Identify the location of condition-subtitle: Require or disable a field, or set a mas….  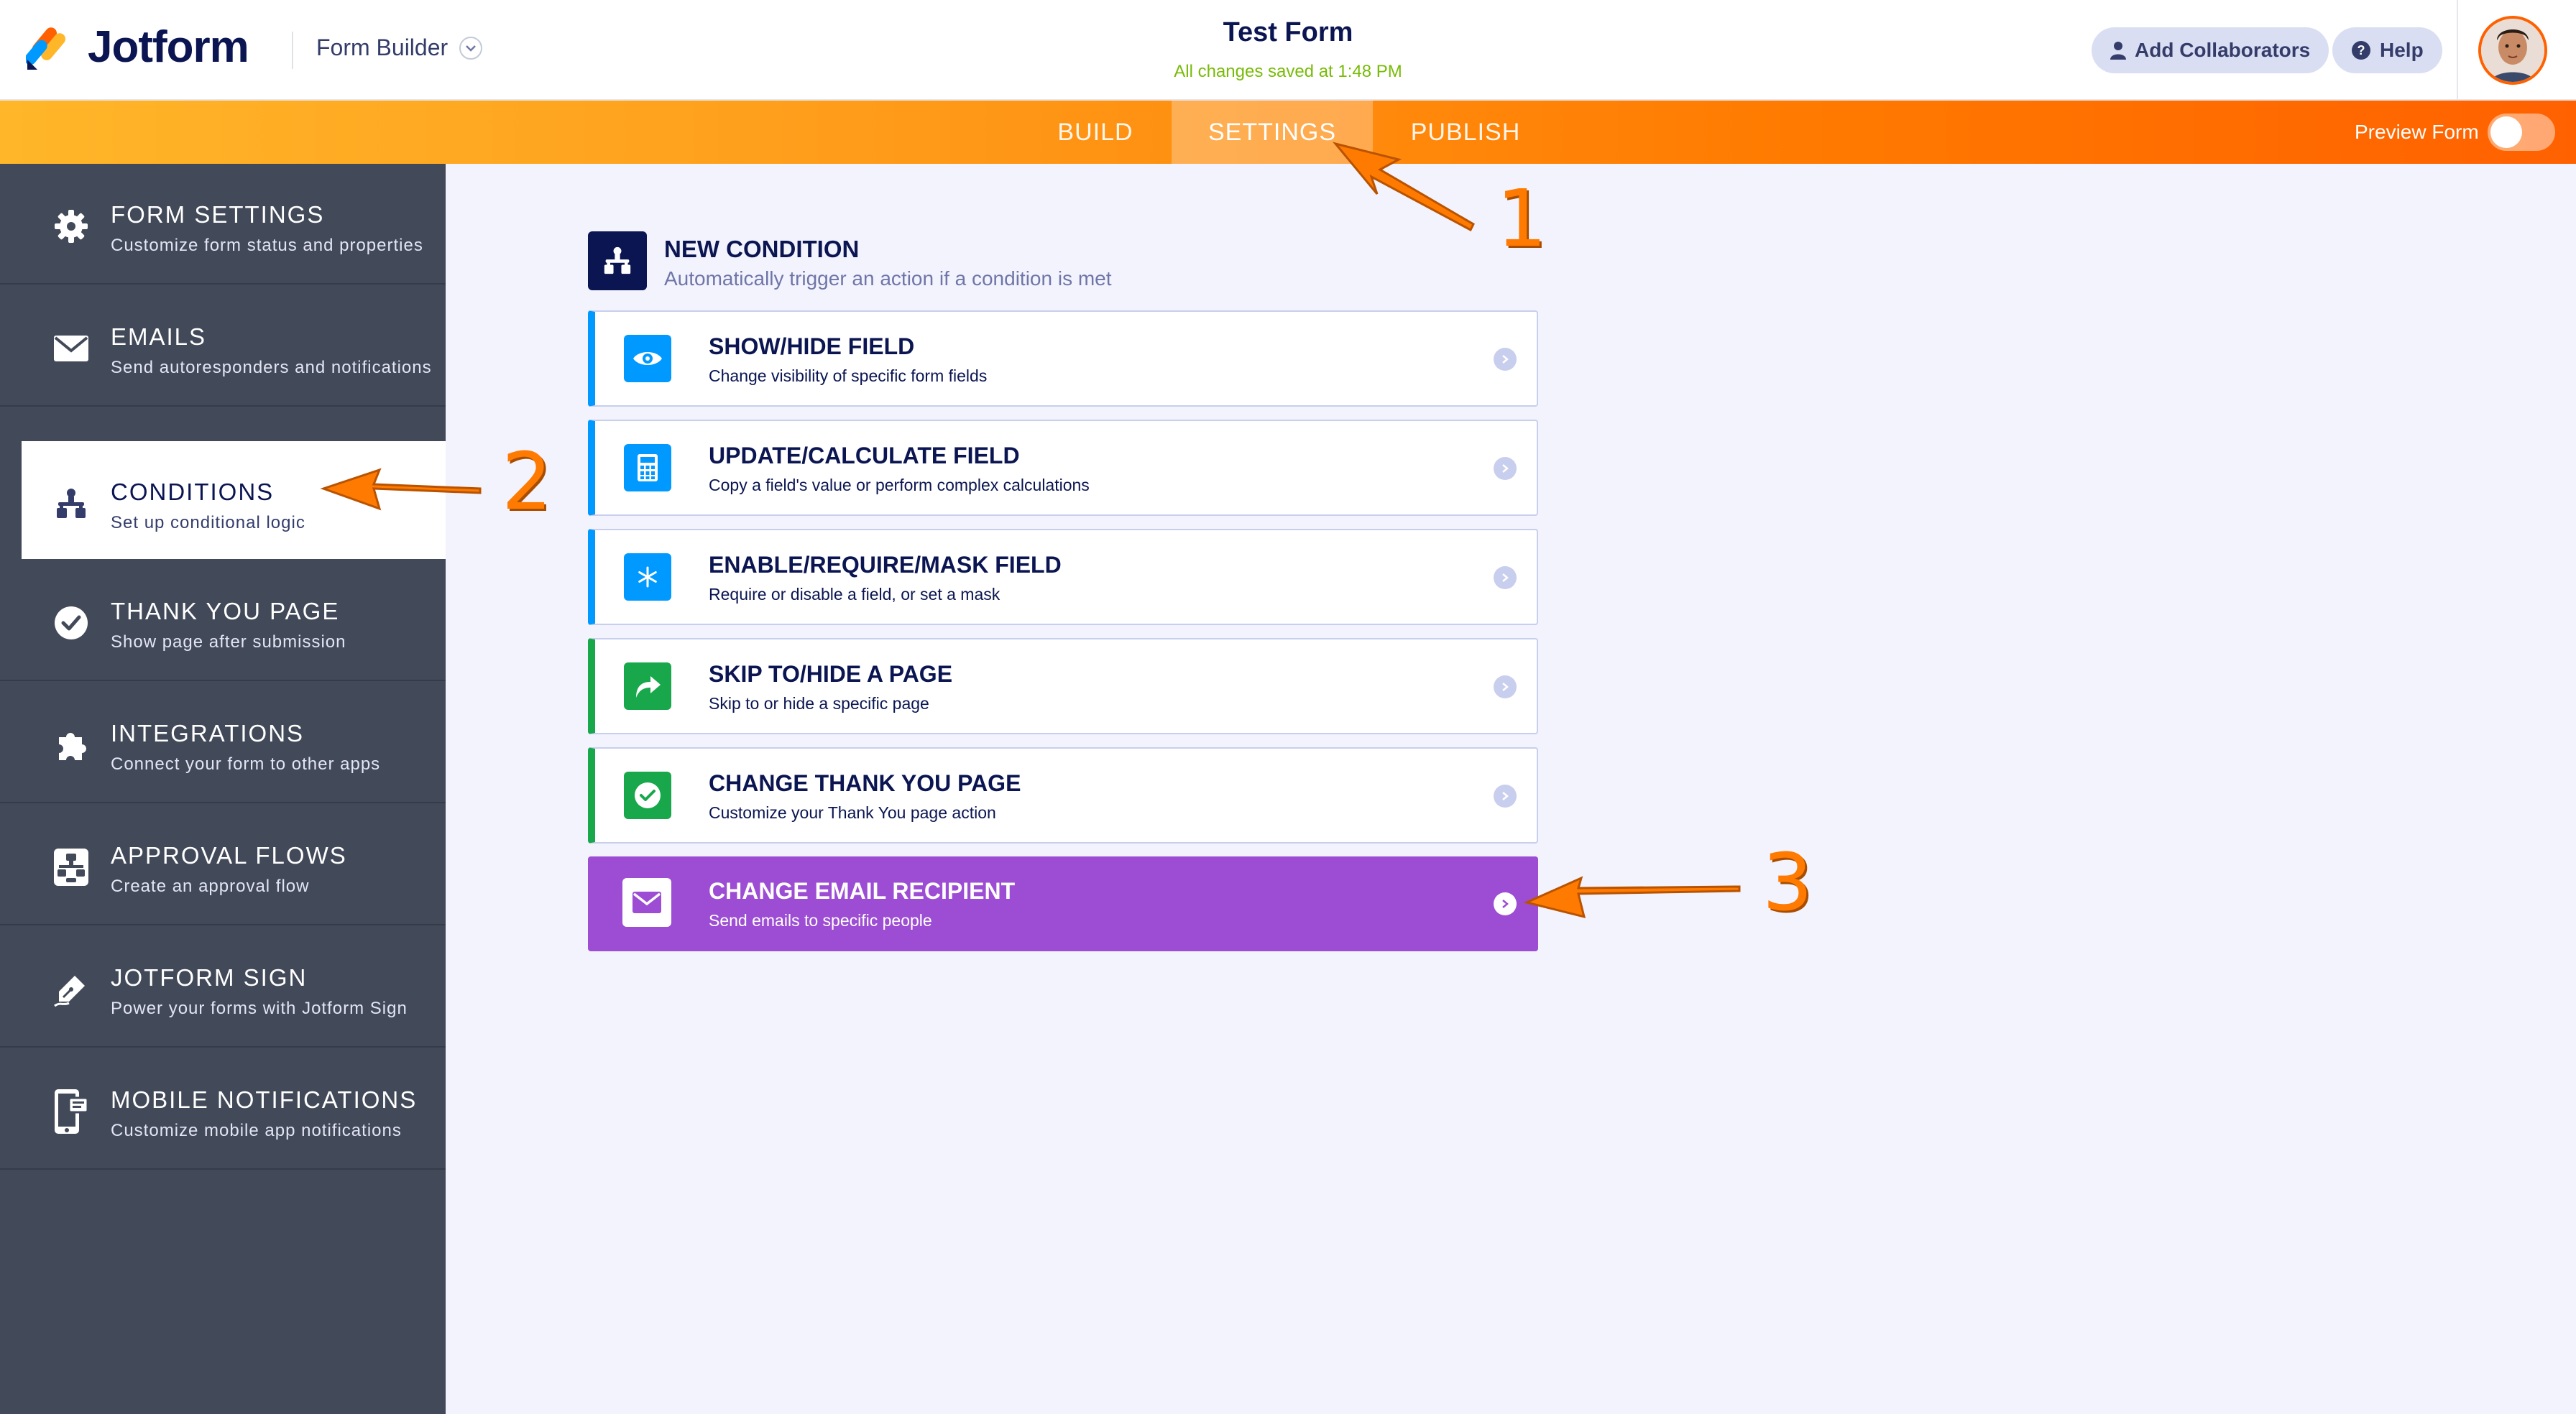
(854, 595).